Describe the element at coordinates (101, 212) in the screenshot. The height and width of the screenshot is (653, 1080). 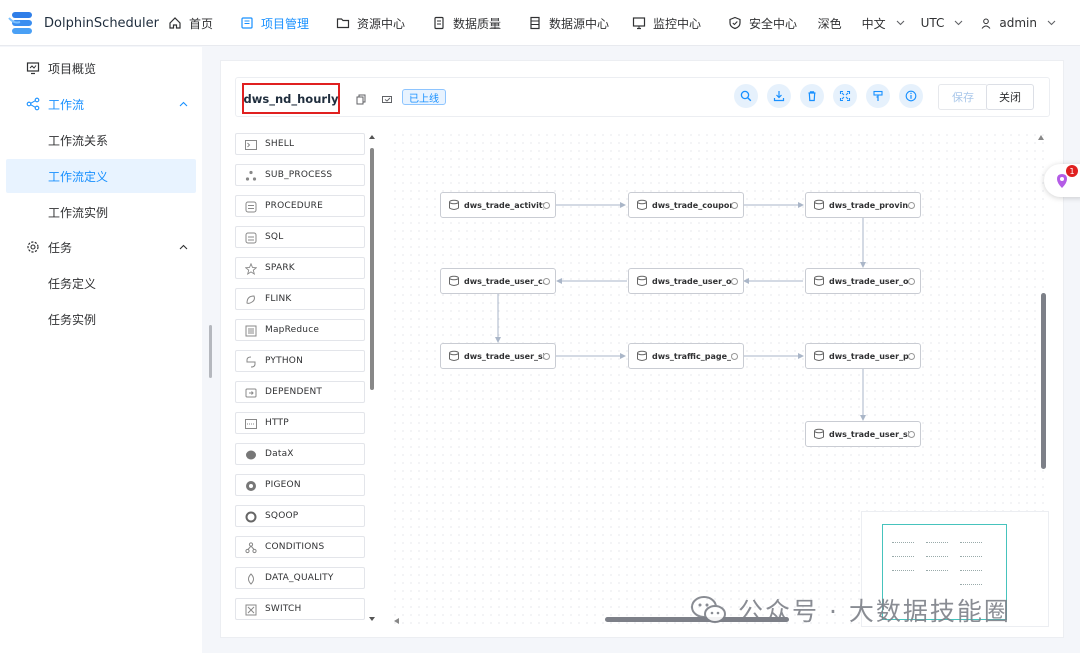
I see `sidebar-item-workflow-instance: 工作流实例` at that location.